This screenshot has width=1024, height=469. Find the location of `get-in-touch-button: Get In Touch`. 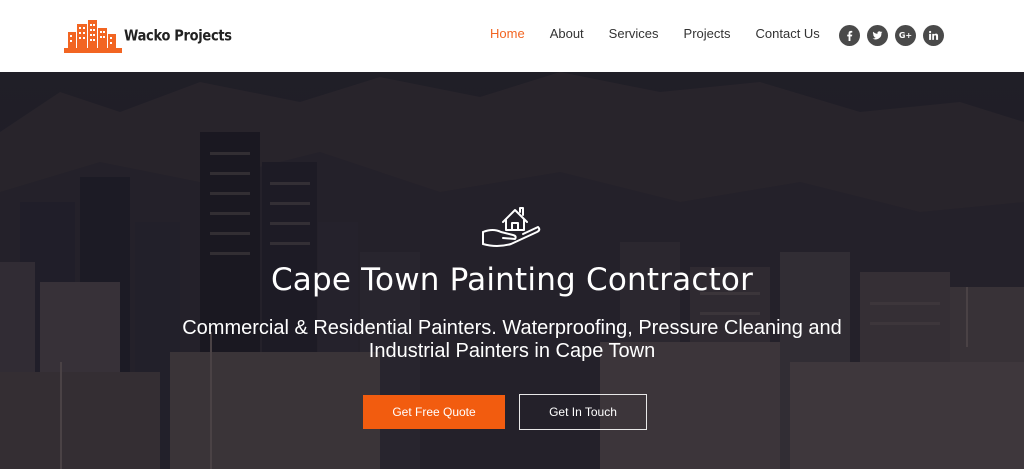

get-in-touch-button: Get In Touch is located at coordinates (583, 412).